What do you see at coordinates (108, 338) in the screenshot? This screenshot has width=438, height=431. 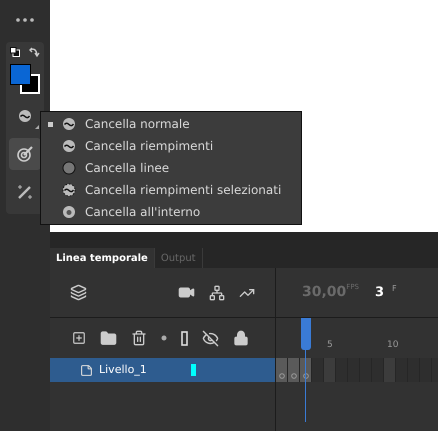 I see `folder-icon` at bounding box center [108, 338].